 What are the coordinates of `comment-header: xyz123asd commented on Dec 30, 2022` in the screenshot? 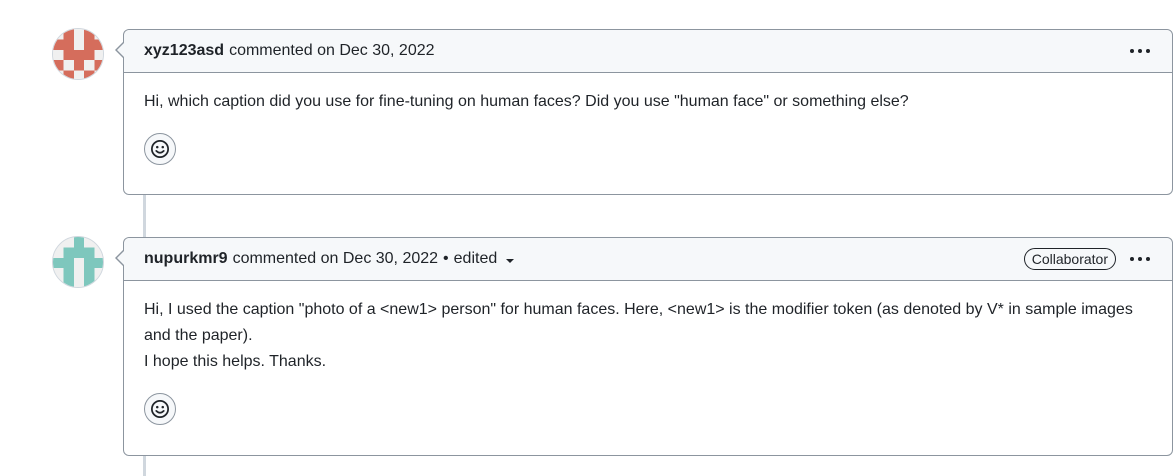 It's located at (648, 51).